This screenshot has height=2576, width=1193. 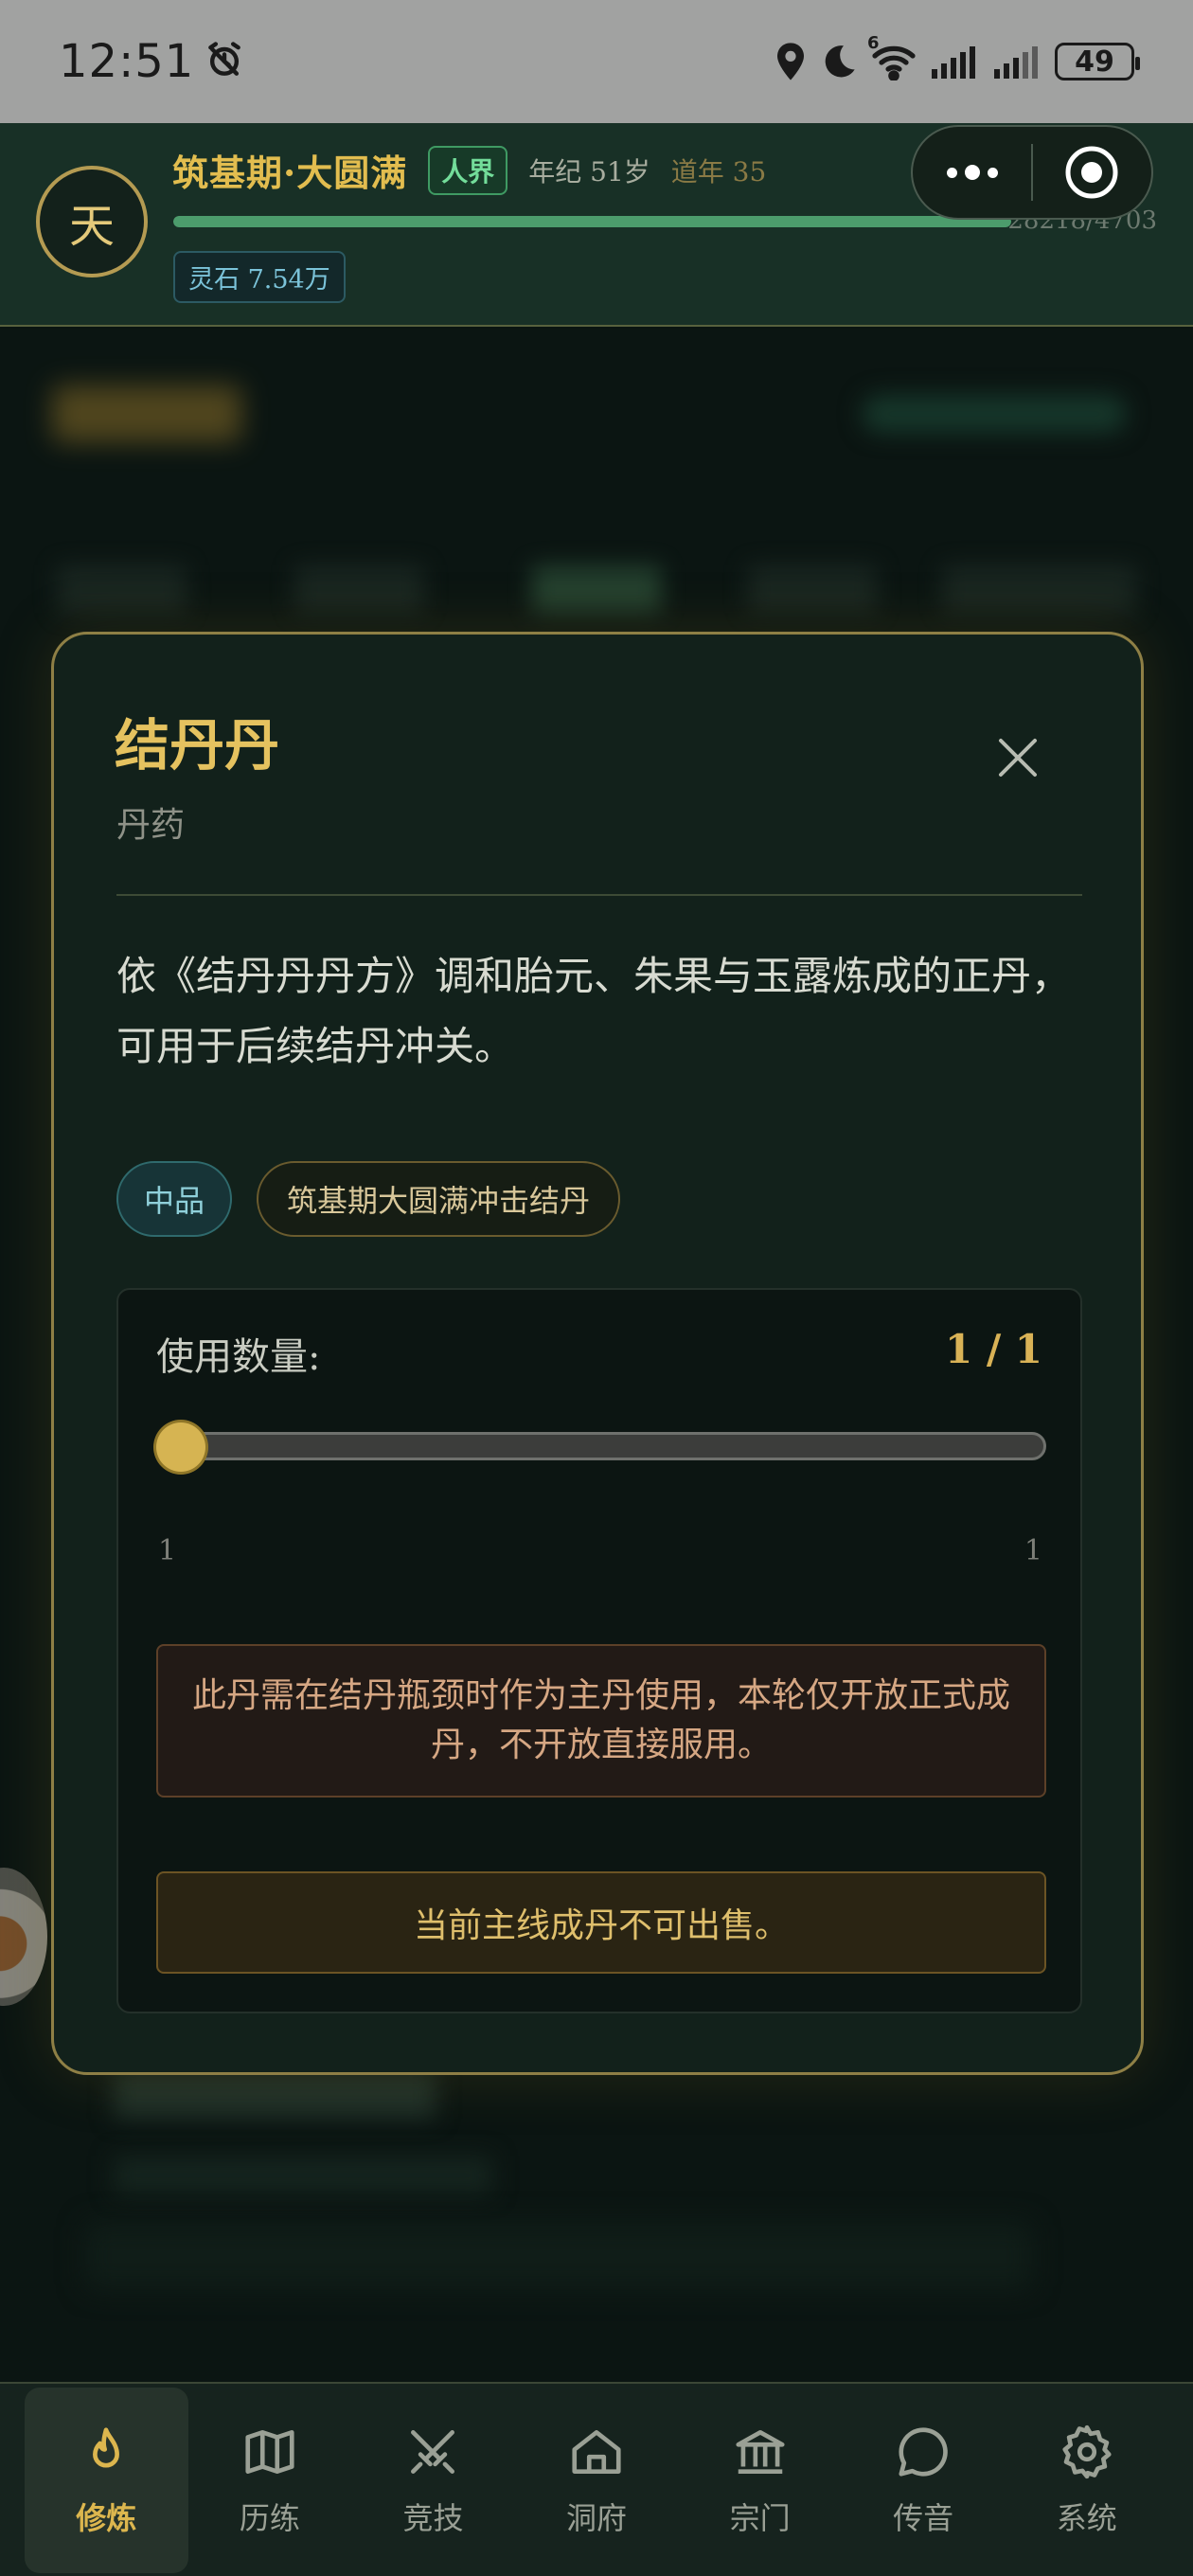 What do you see at coordinates (259, 277) in the screenshot?
I see `spirit-stone-chip: 灵石 7.54万` at bounding box center [259, 277].